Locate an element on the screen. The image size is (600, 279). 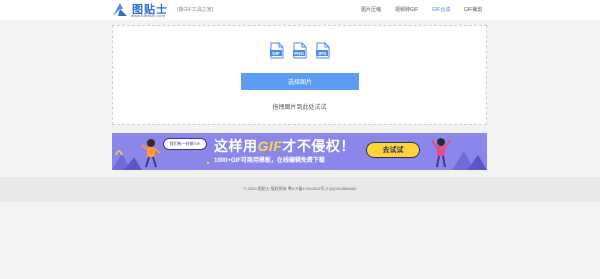
banner-title-pre: 这样用 is located at coordinates (236, 146).